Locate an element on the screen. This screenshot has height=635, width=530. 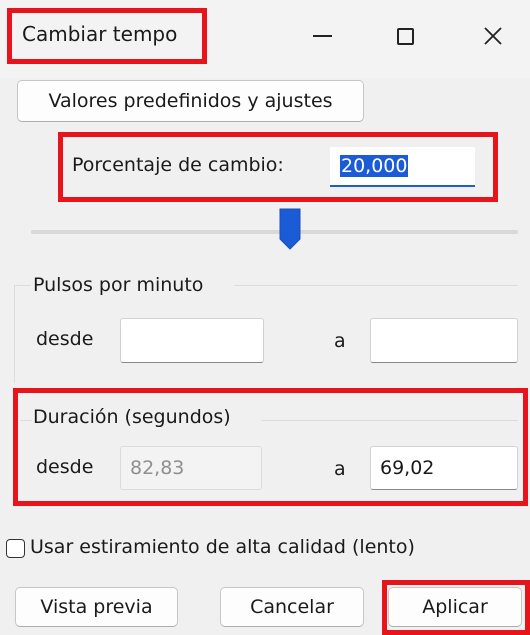
percent-change-input: 20,000 is located at coordinates (402, 167).